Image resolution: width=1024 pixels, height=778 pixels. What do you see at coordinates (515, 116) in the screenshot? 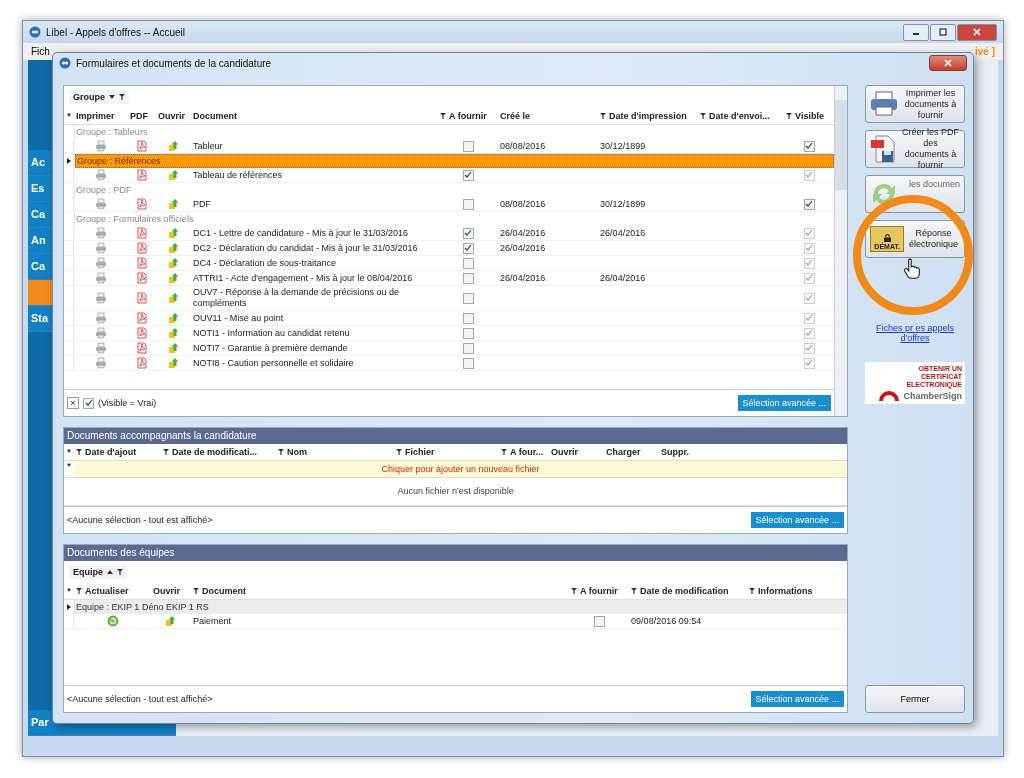
I see `column-header: Créé le` at bounding box center [515, 116].